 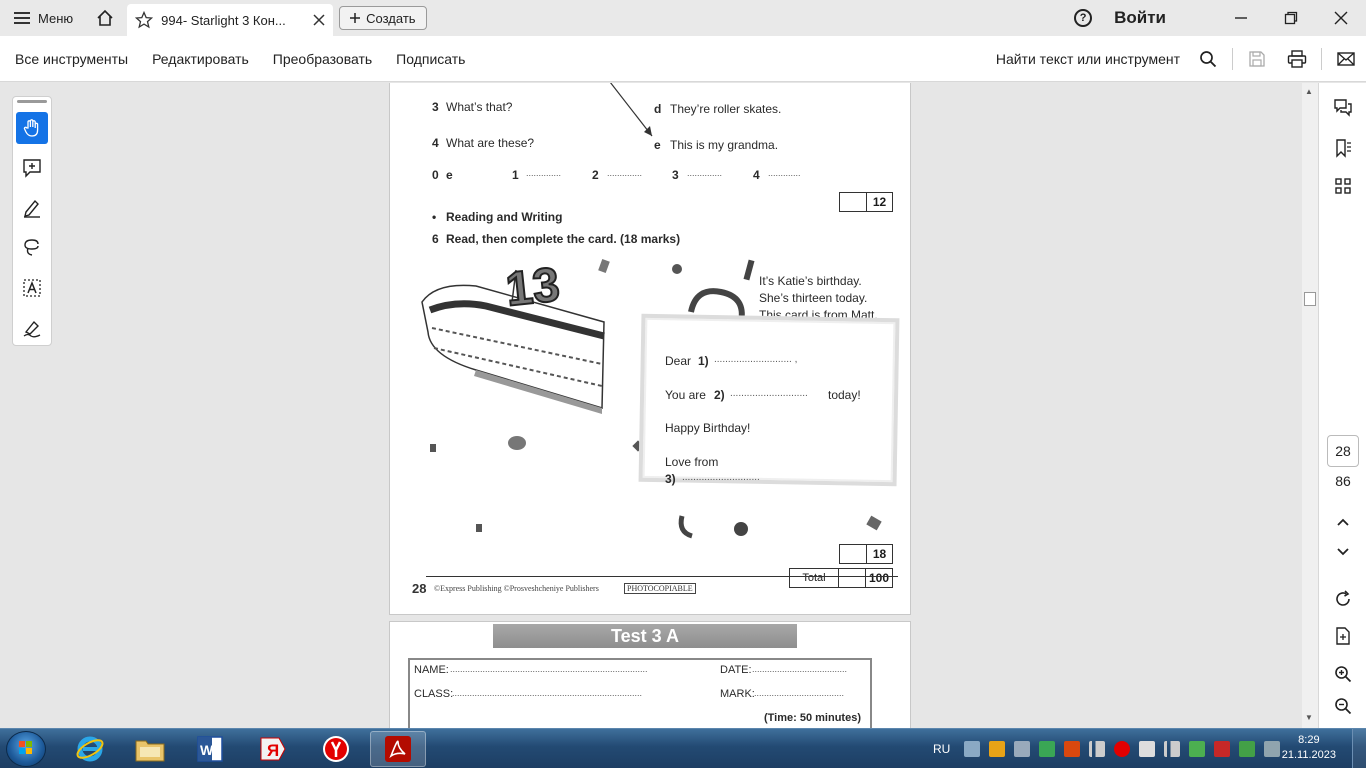 What do you see at coordinates (1208, 59) in the screenshot?
I see `search-button` at bounding box center [1208, 59].